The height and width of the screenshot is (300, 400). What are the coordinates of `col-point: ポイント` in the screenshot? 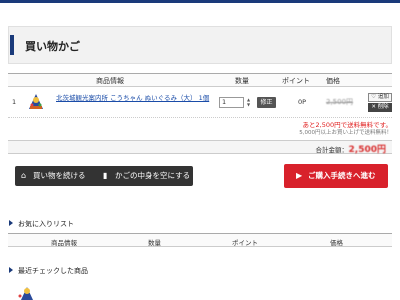 It's located at (296, 81).